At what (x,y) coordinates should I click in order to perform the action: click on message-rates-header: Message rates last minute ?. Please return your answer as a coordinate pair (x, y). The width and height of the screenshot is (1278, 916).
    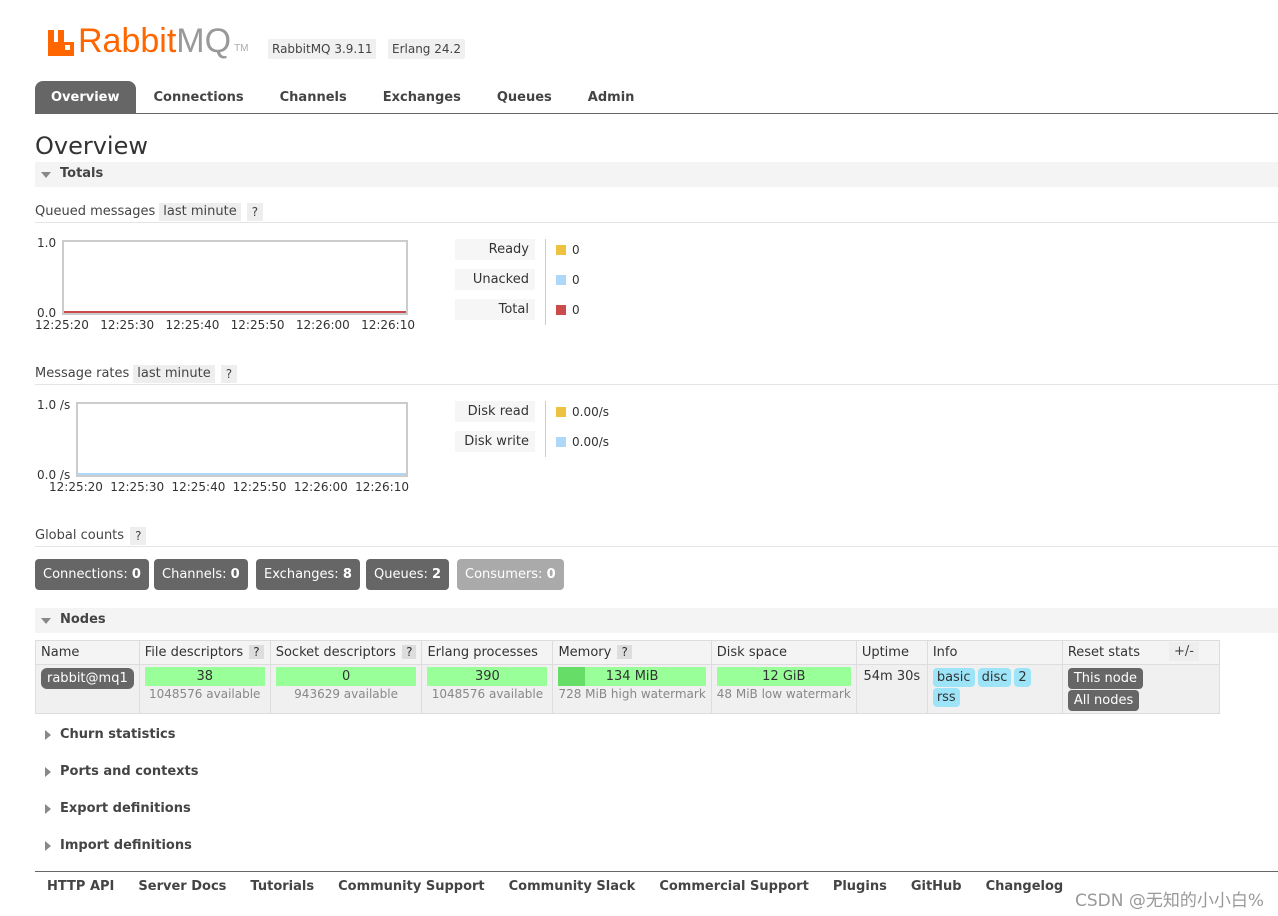
    Looking at the image, I should click on (136, 374).